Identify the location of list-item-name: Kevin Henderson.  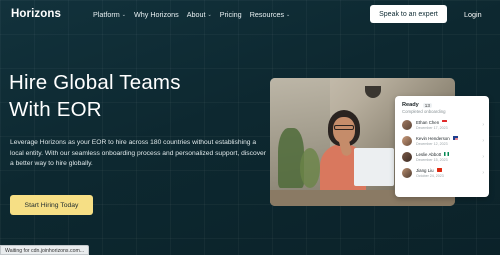
(433, 138).